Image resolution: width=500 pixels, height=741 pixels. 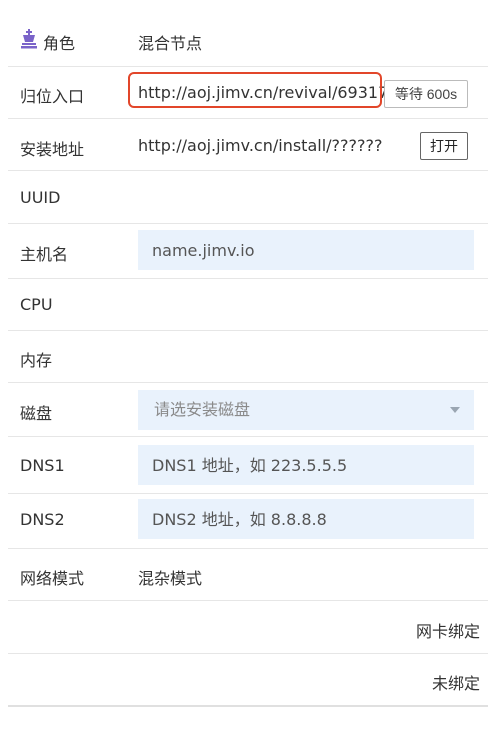 I want to click on nic-binding-label: 网卡绑定, so click(x=448, y=630).